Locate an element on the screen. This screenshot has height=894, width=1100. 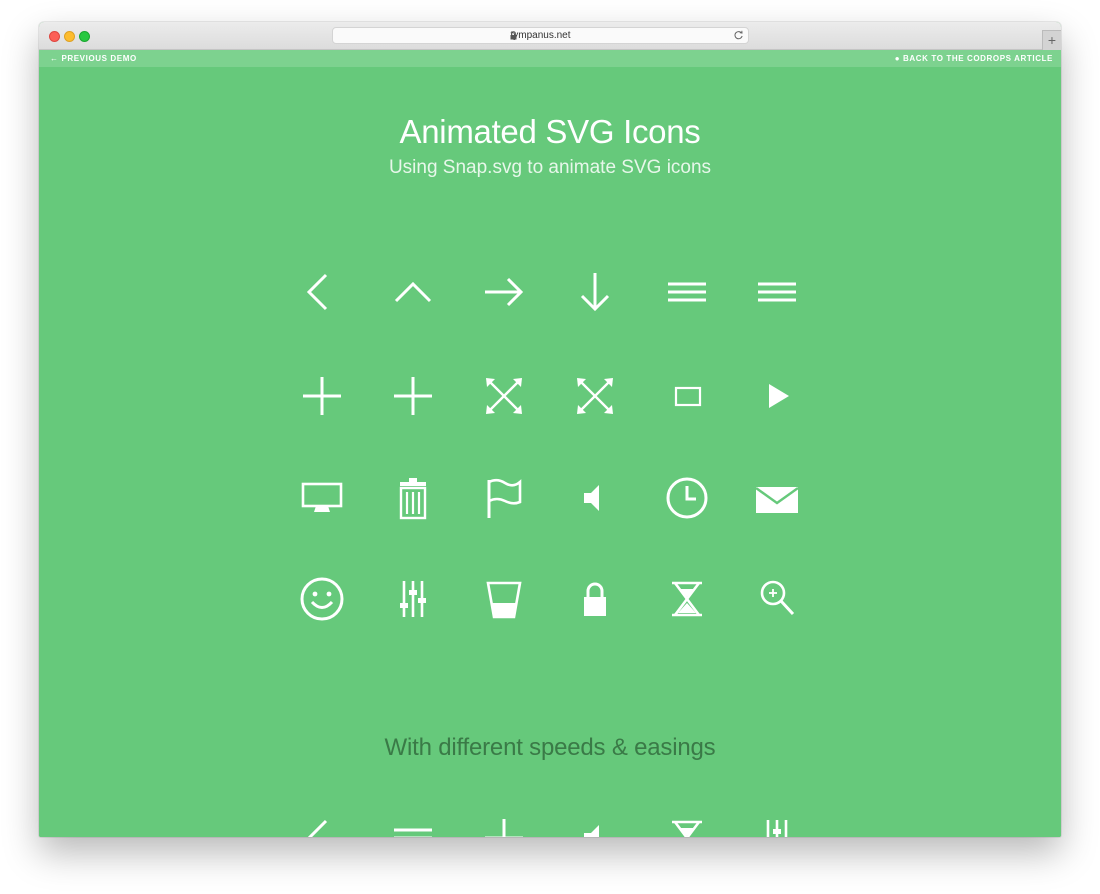
reload-icon is located at coordinates (738, 35).